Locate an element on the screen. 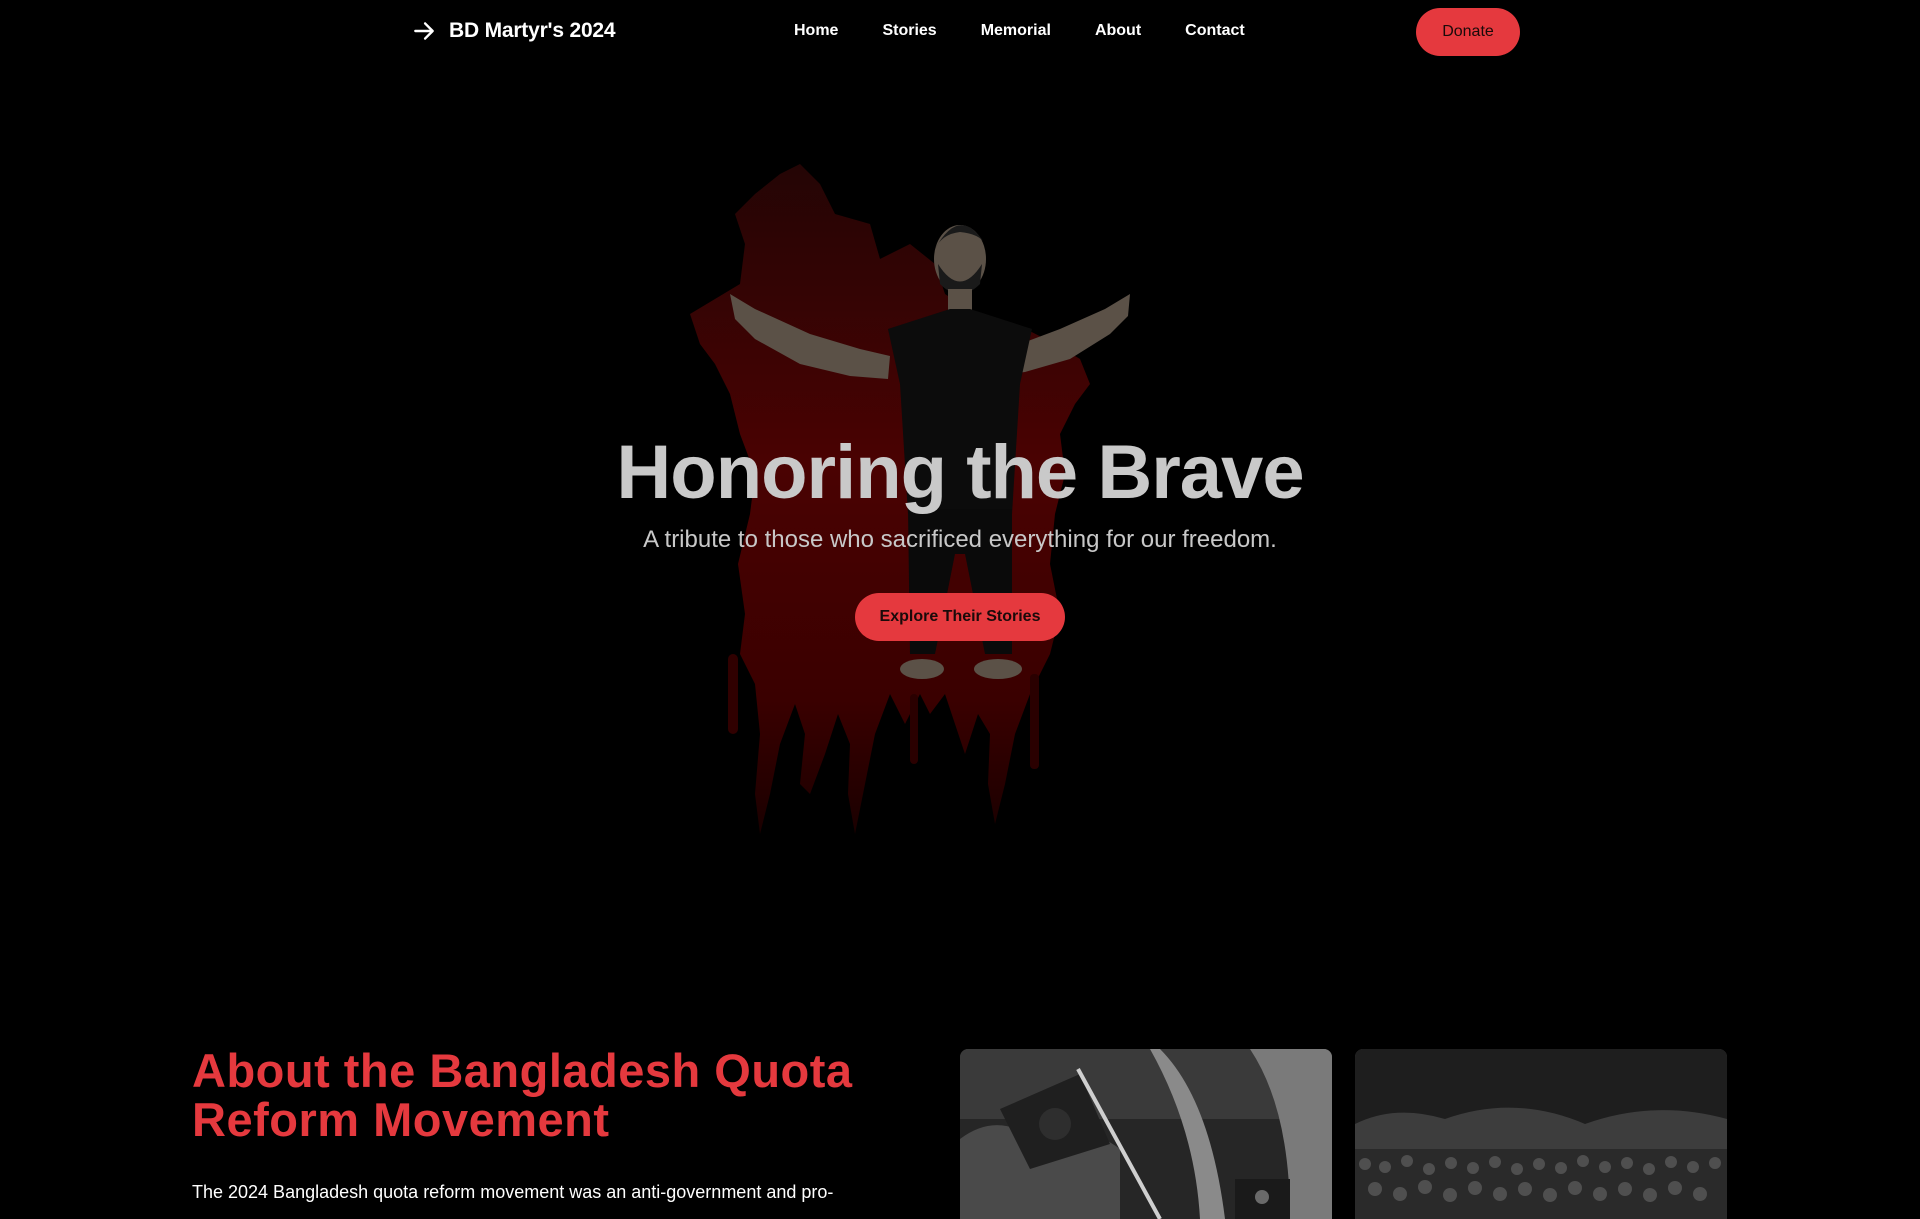 The image size is (1920, 1219). donate-button: Donate is located at coordinates (1468, 32).